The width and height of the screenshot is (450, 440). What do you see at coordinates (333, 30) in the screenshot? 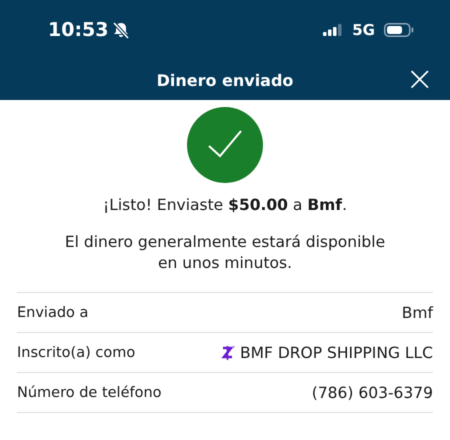
I see `signal-icon` at bounding box center [333, 30].